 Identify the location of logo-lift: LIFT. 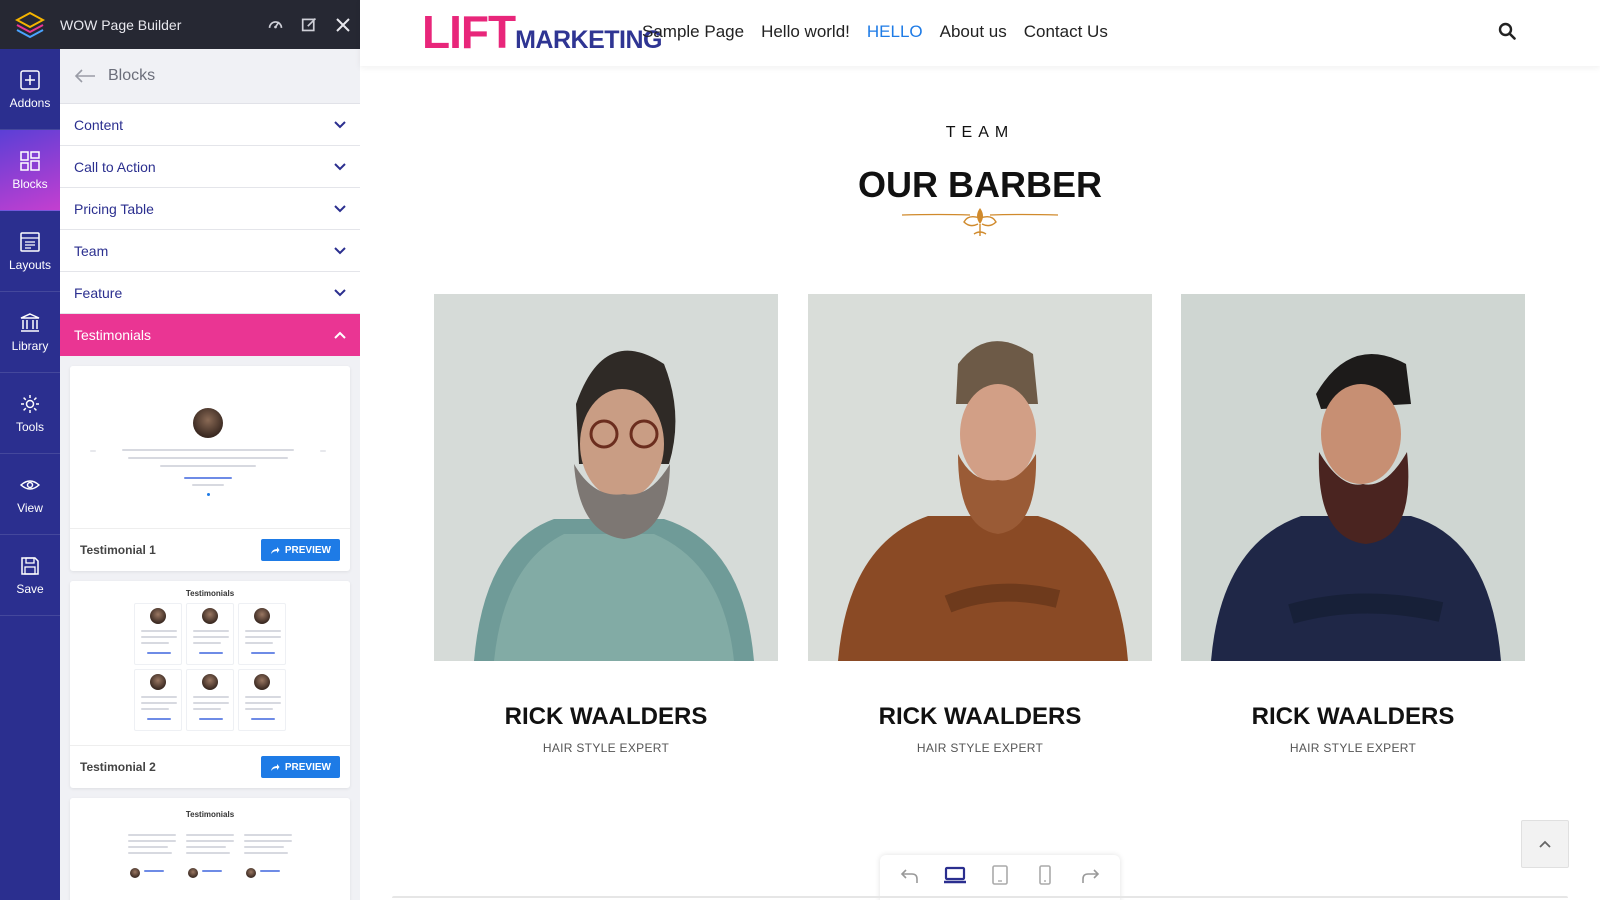
(469, 32).